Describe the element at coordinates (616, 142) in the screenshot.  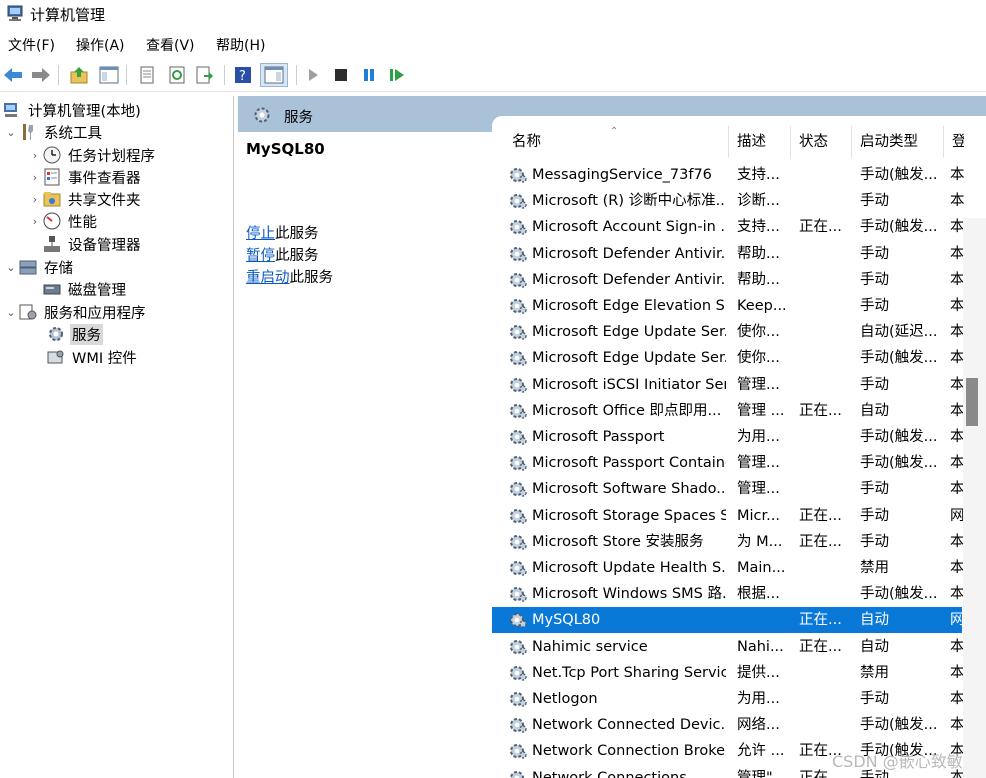
I see `column-header-name: 名称` at that location.